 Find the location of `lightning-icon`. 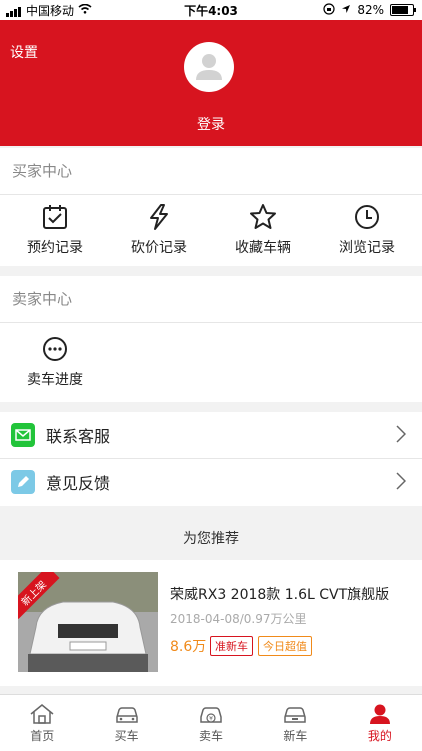

lightning-icon is located at coordinates (159, 217).